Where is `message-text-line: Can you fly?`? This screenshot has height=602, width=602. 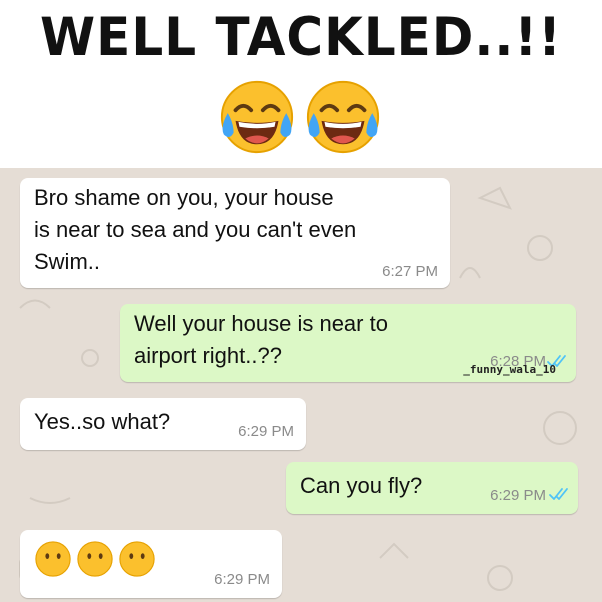 message-text-line: Can you fly? is located at coordinates (361, 485).